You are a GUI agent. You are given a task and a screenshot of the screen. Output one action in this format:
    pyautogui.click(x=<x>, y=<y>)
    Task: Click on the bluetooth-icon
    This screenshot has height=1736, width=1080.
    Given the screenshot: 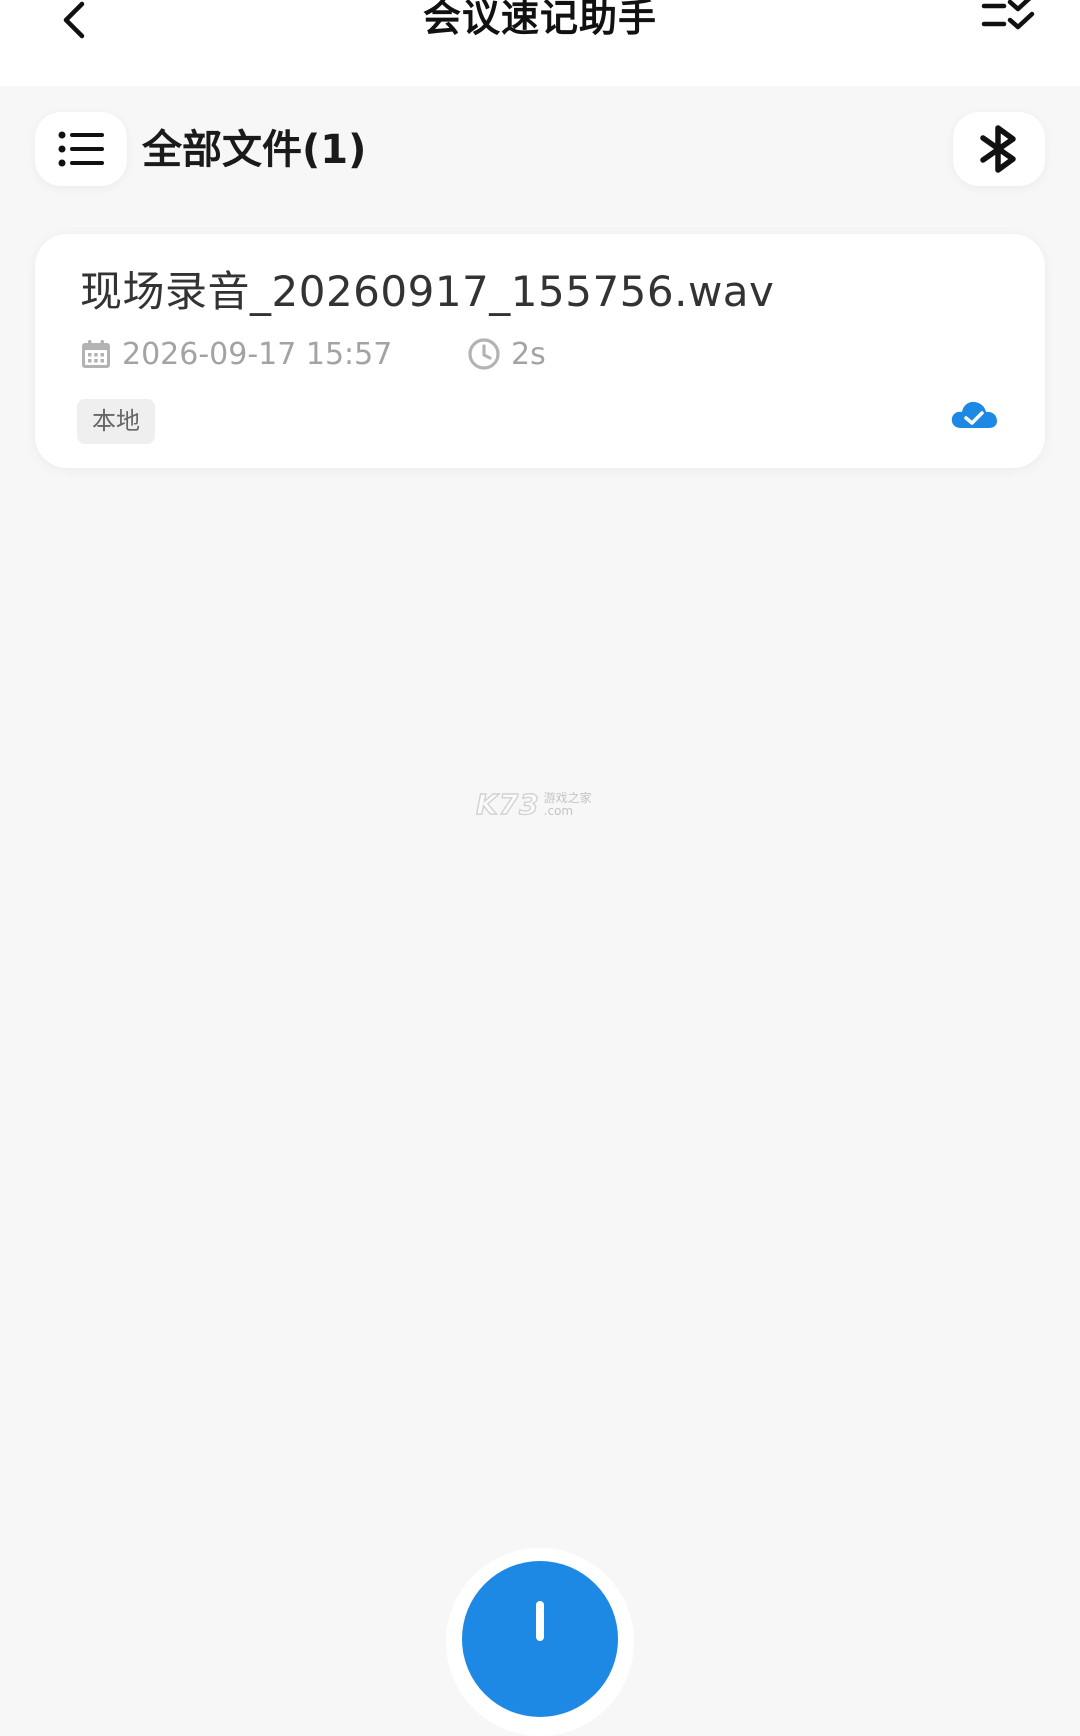 What is the action you would take?
    pyautogui.click(x=998, y=149)
    